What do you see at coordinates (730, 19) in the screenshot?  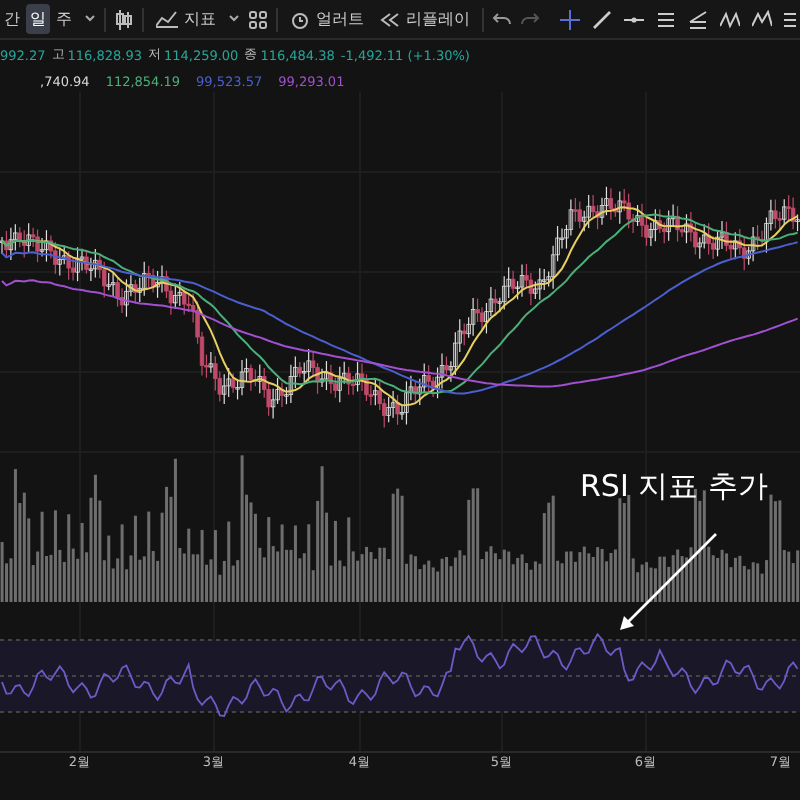 I see `zigzag-icon` at bounding box center [730, 19].